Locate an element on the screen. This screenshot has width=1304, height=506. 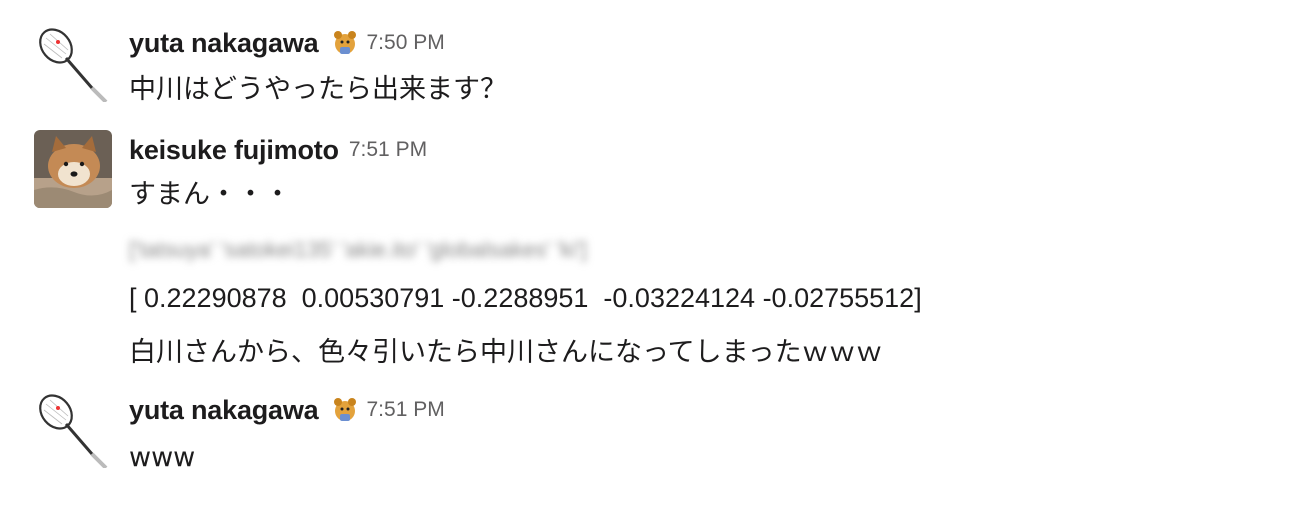
message-header: yuta nakagawa 7:51 PM is located at coordinates (287, 410).